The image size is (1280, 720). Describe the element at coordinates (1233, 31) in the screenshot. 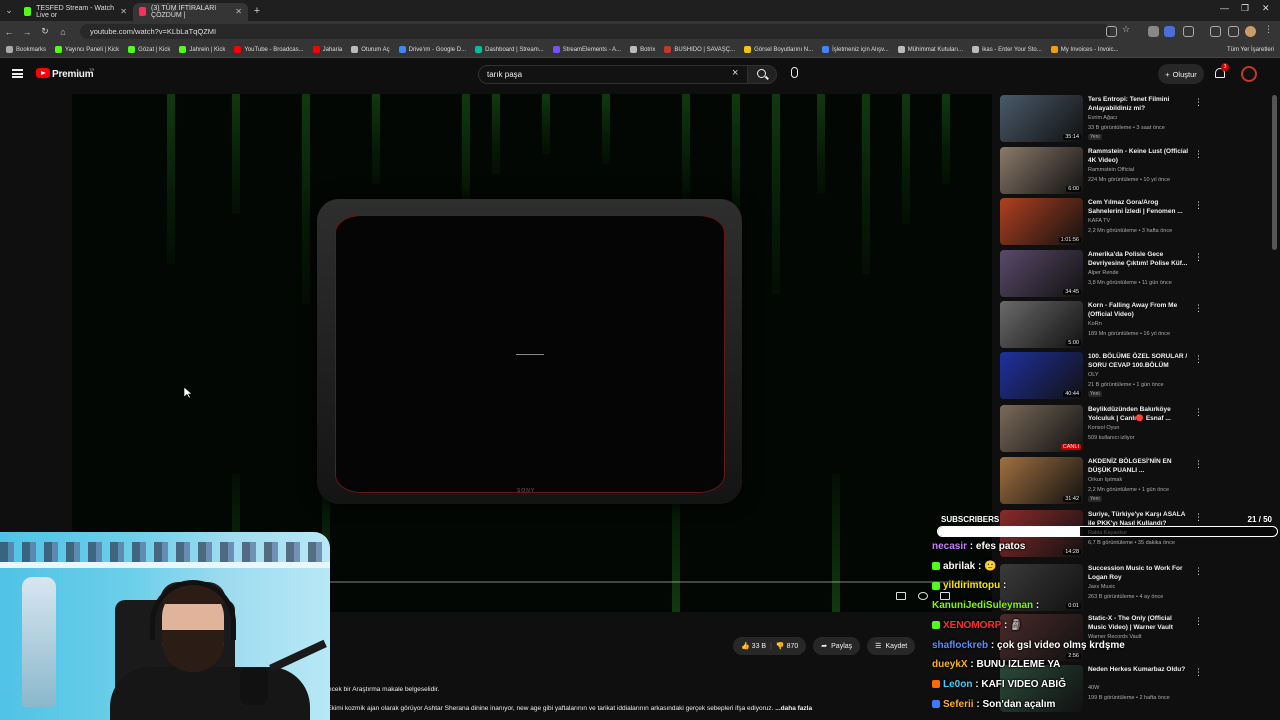

I see `sidebar-icon` at that location.